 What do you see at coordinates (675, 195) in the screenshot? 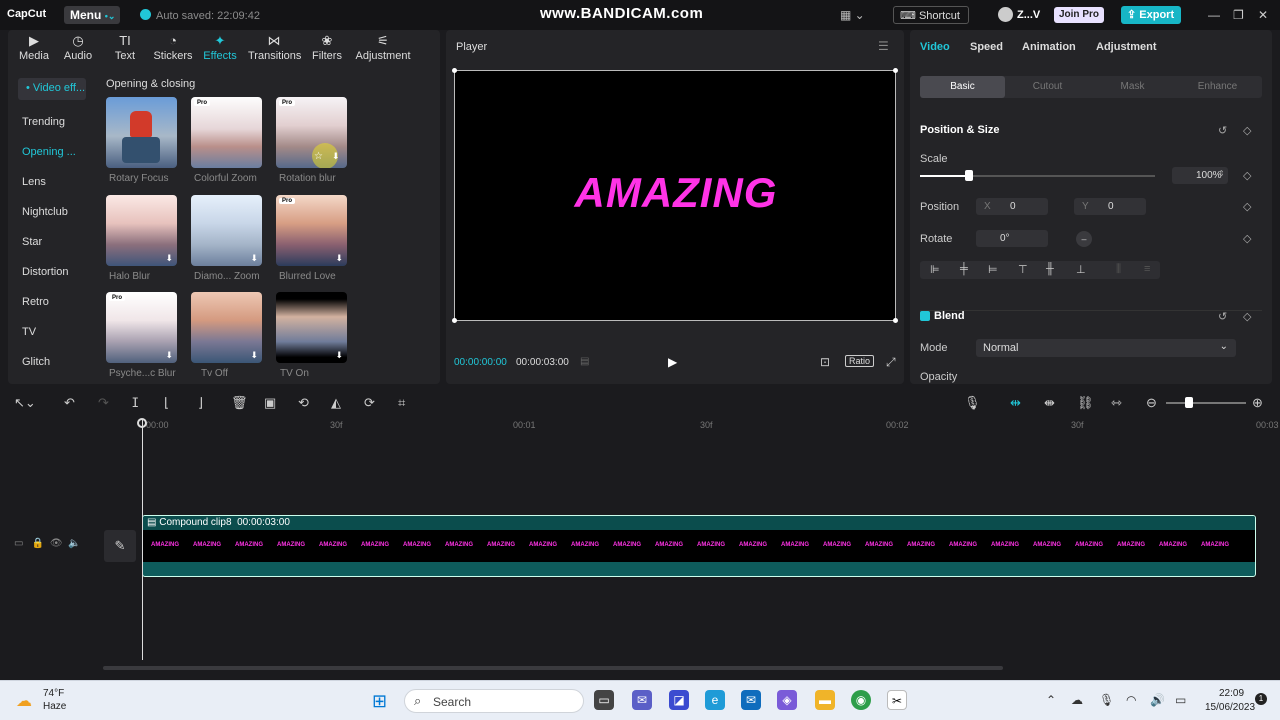
I see `preview-canvas: AMAZING` at bounding box center [675, 195].